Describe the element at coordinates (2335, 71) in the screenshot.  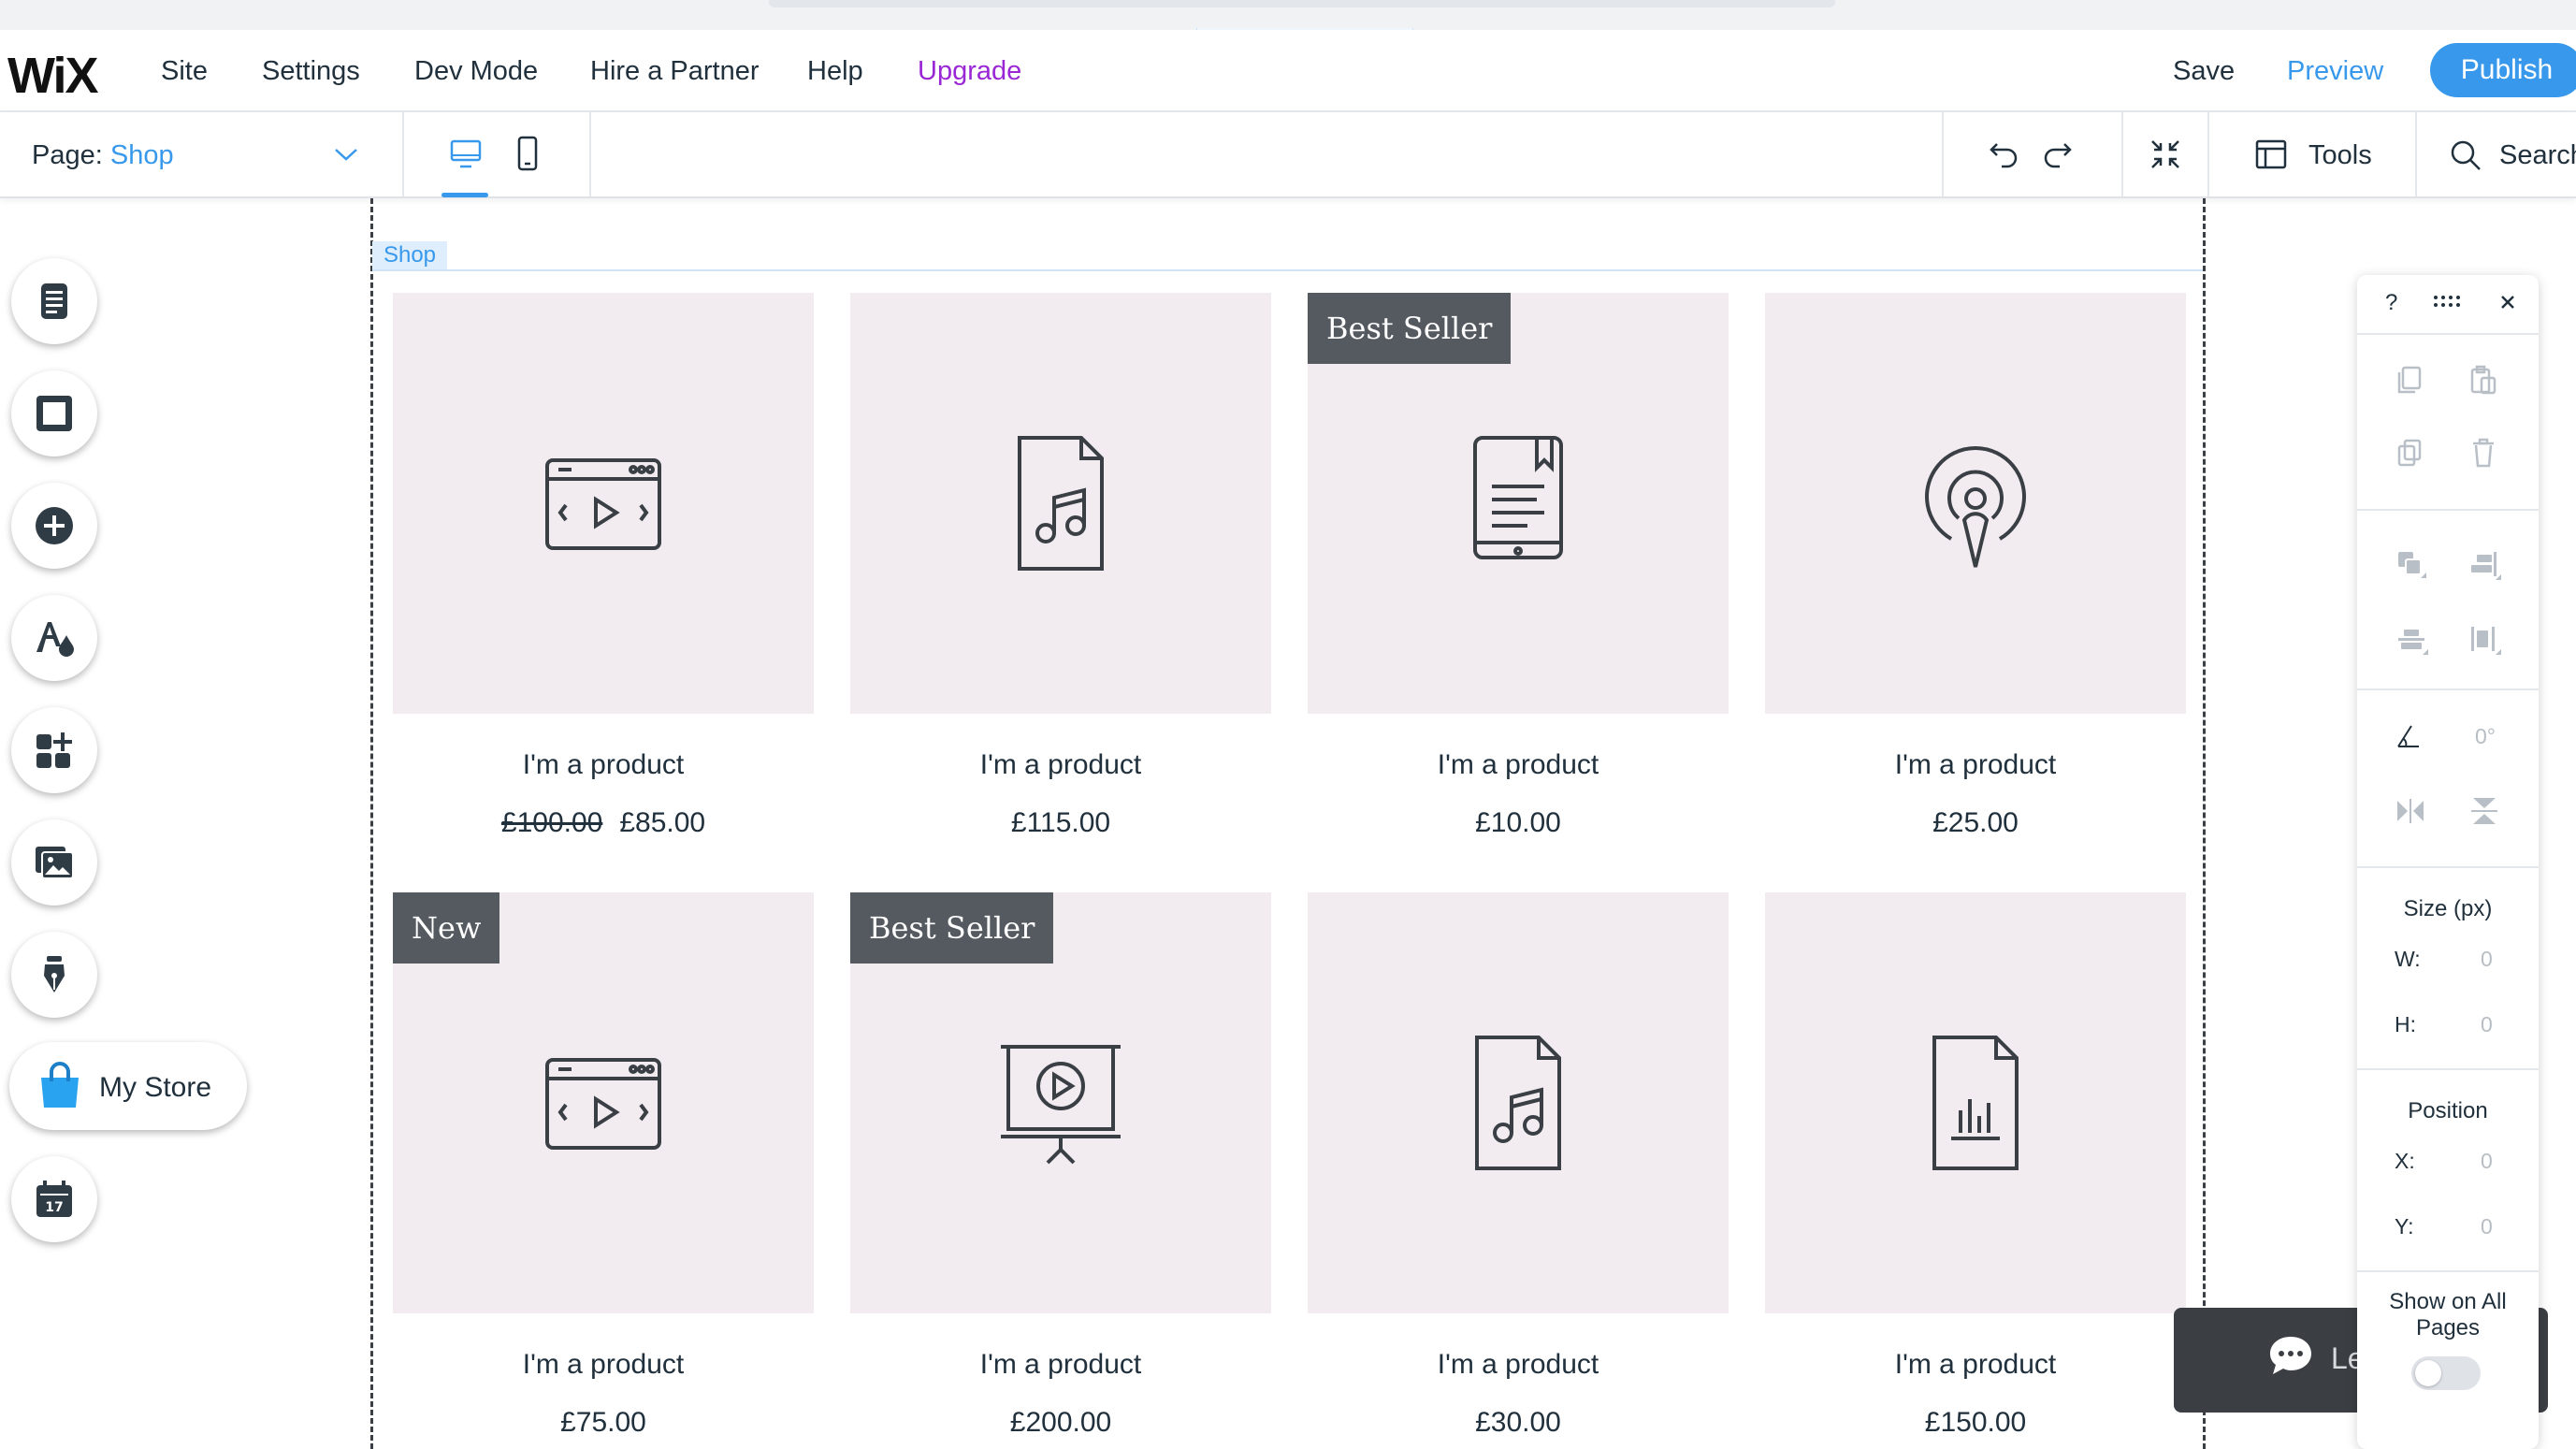
I see `preview-button: Preview` at that location.